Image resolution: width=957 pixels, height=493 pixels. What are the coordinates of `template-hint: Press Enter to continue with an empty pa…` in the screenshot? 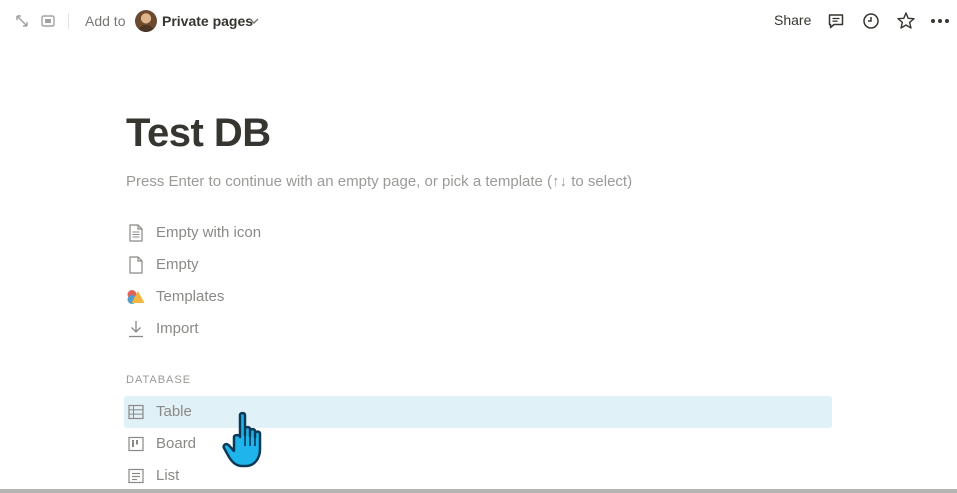 It's located at (379, 181).